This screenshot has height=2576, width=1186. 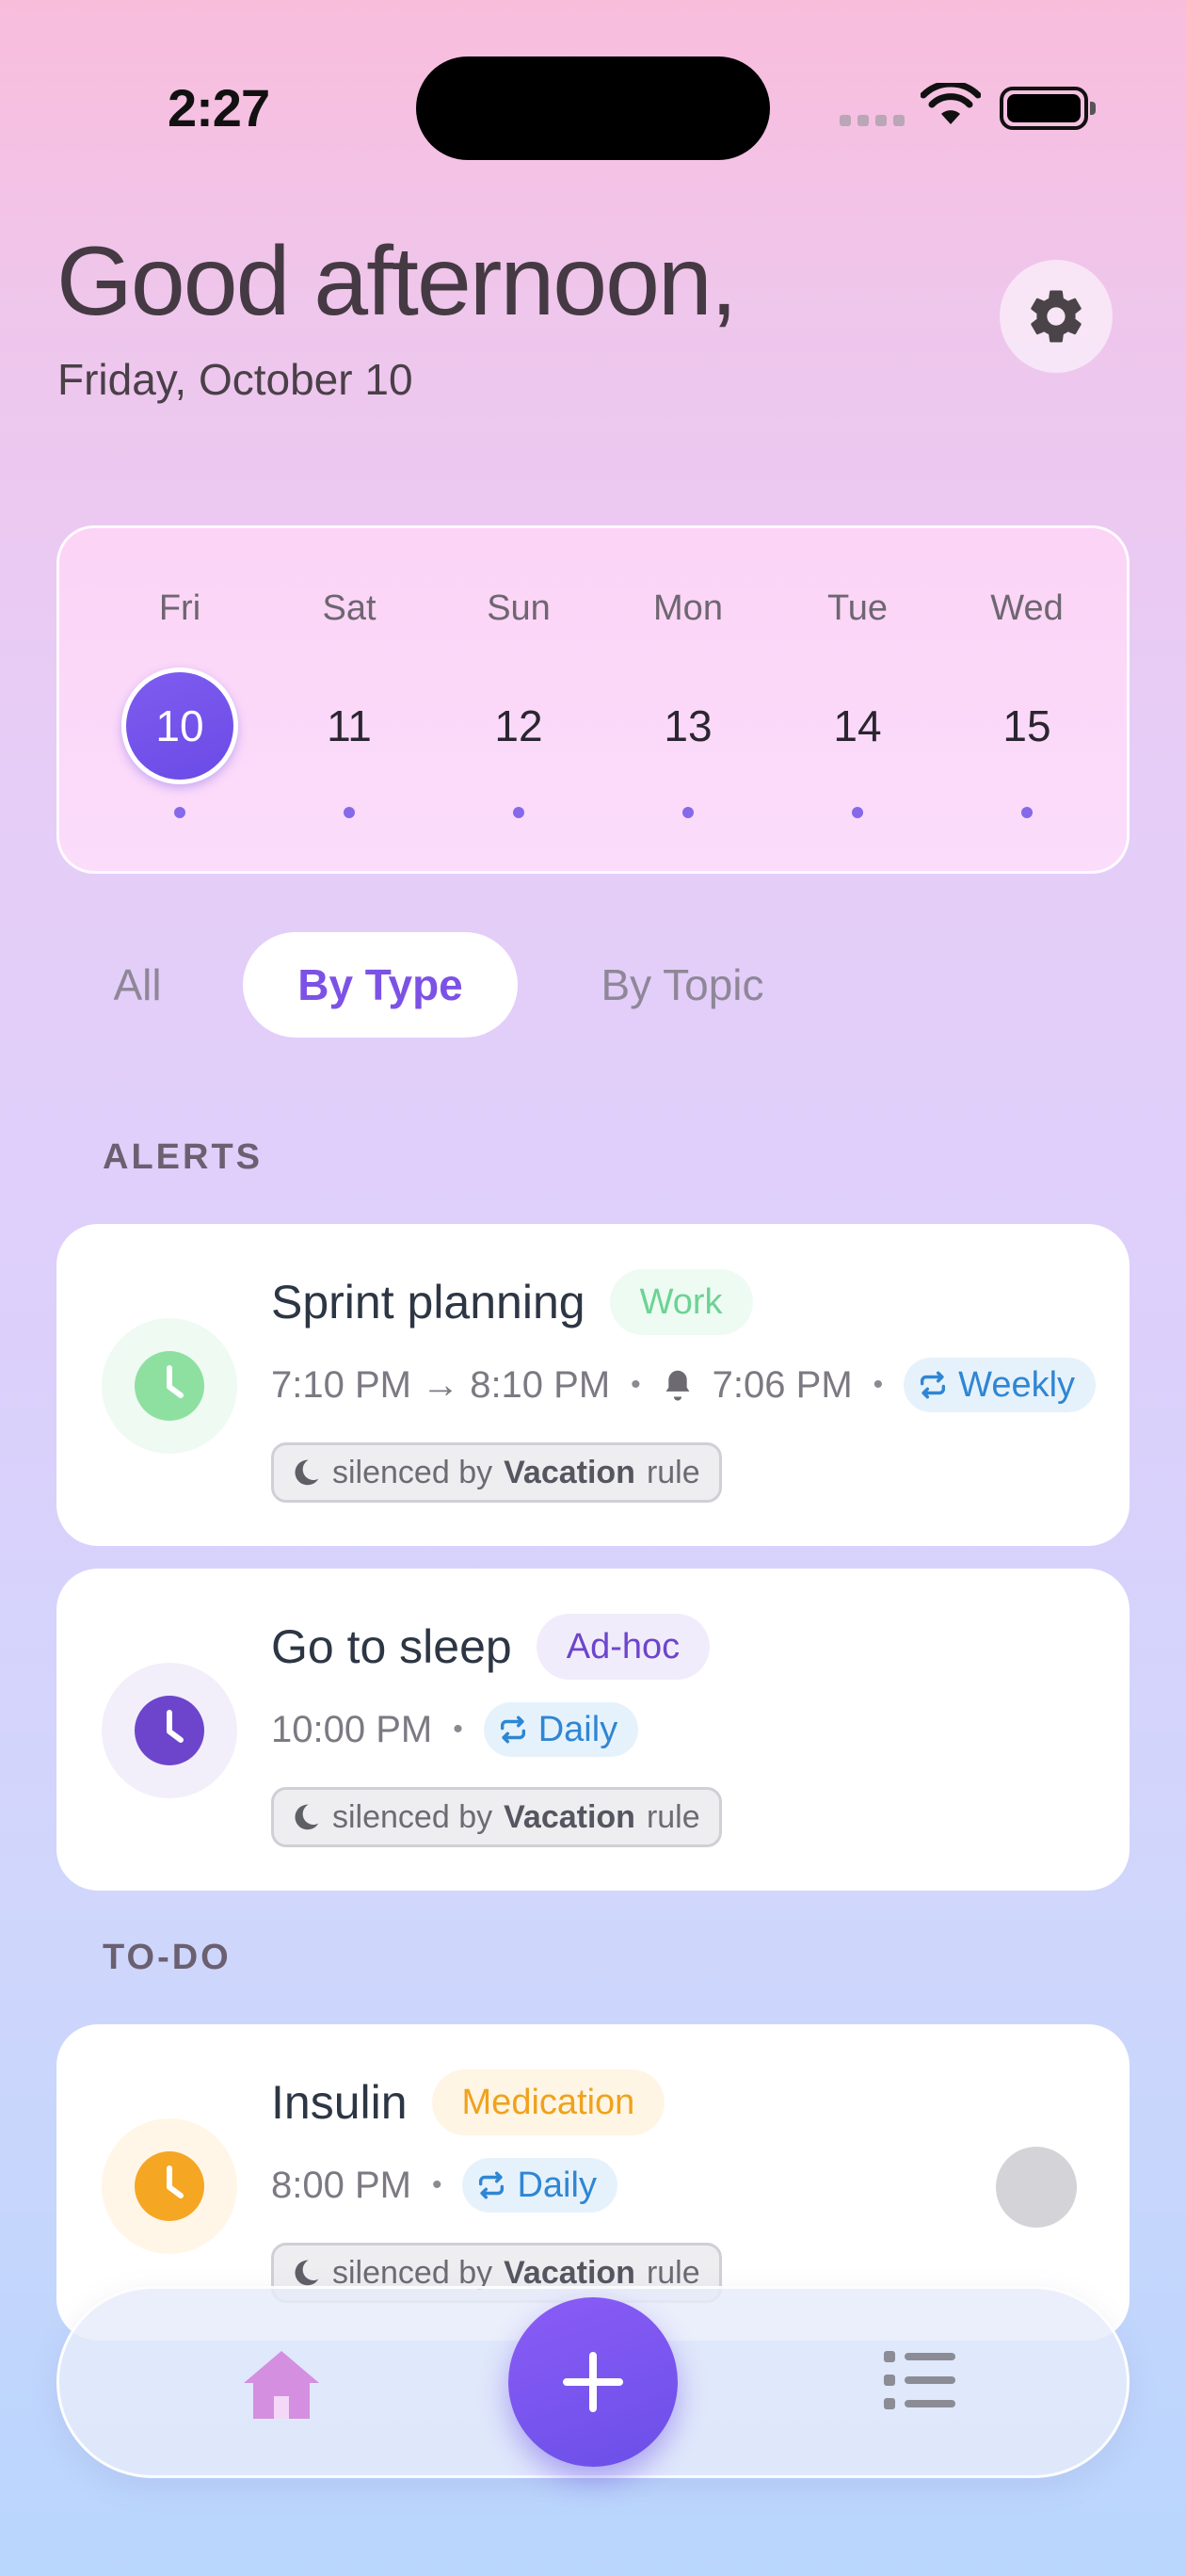 What do you see at coordinates (857, 725) in the screenshot?
I see `day-number: 14` at bounding box center [857, 725].